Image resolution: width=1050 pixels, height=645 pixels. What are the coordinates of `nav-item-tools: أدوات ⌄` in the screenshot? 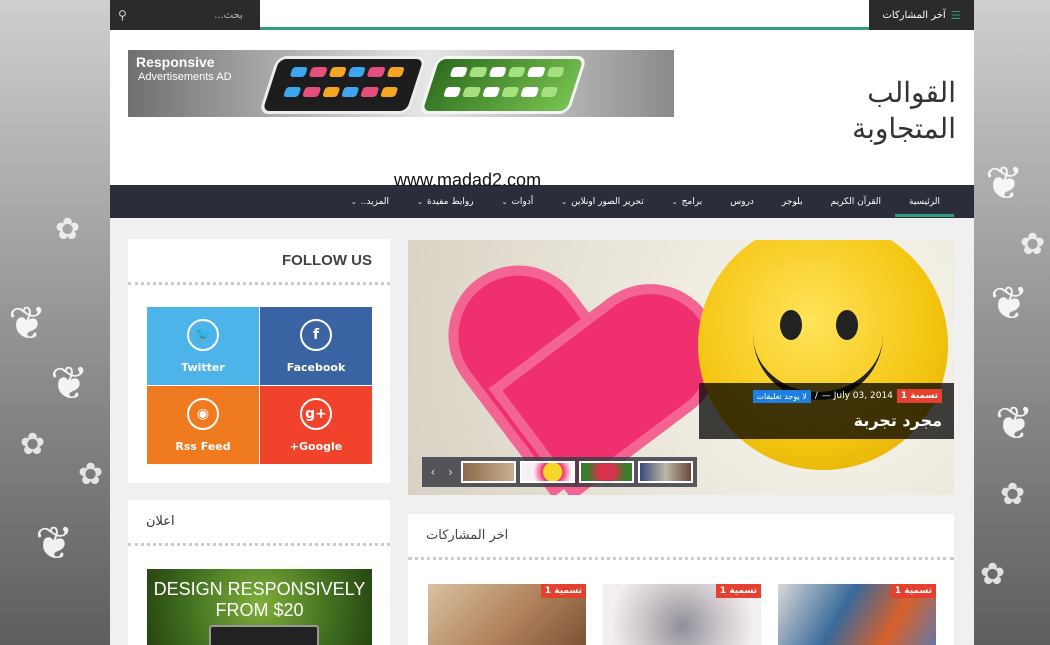 It's located at (518, 201).